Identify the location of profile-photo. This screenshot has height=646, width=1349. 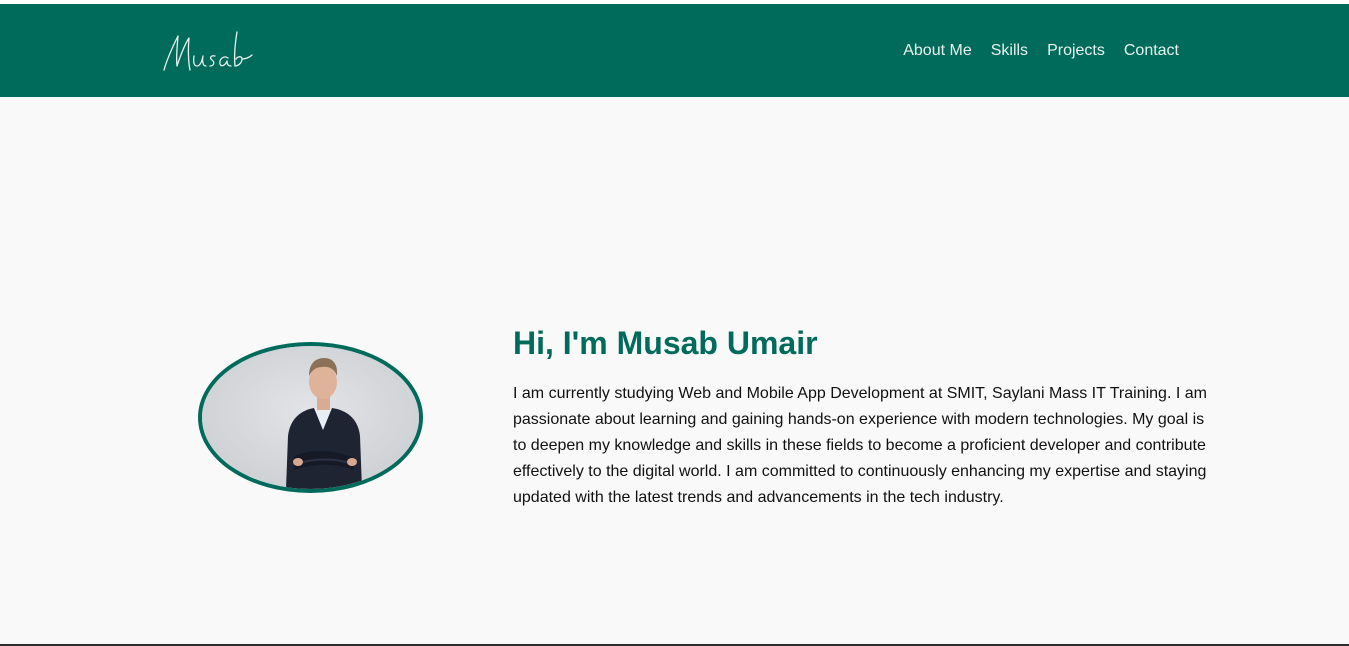
(310, 417).